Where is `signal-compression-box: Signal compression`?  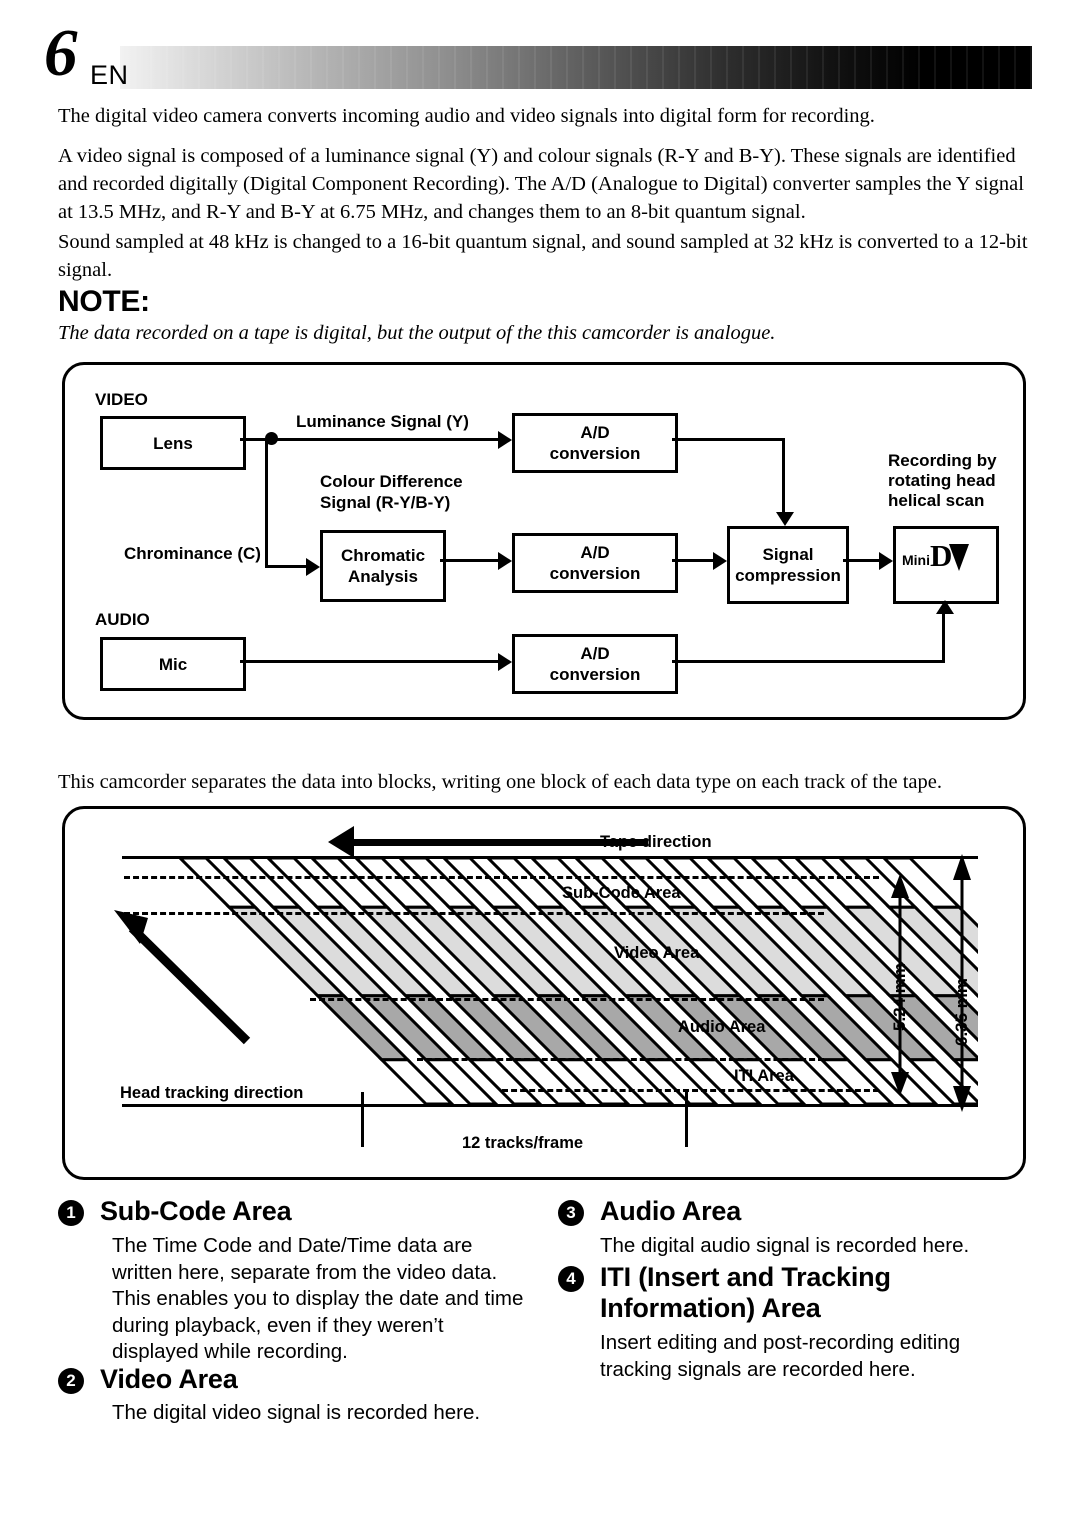 signal-compression-box: Signal compression is located at coordinates (788, 565).